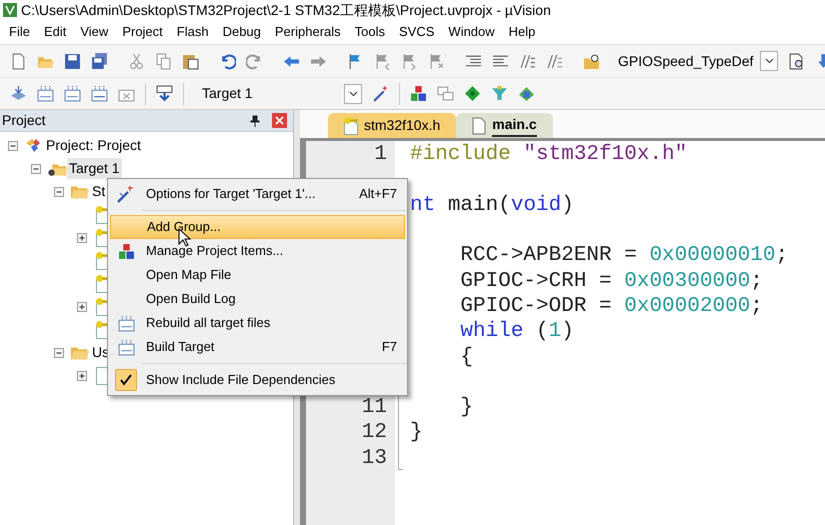  What do you see at coordinates (611, 281) in the screenshot?
I see `code-line: GPIOC->CRH = 0x00300000;` at bounding box center [611, 281].